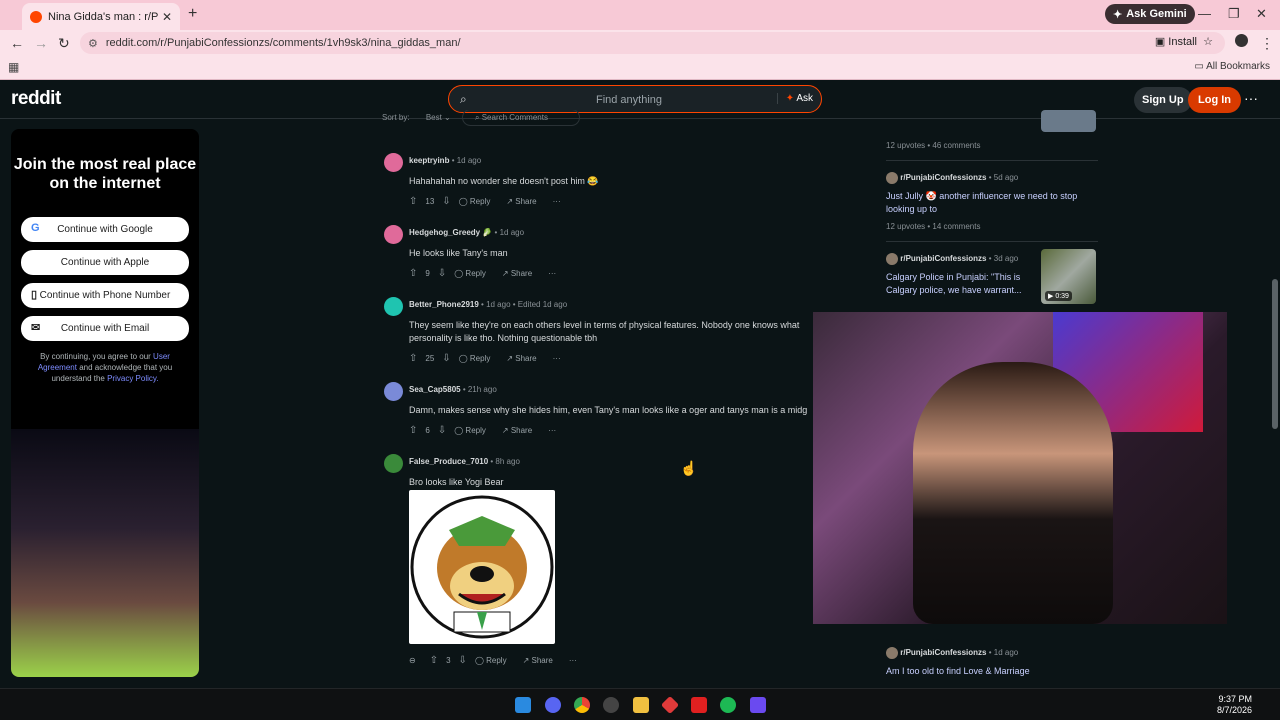 The height and width of the screenshot is (720, 1280). I want to click on continue-with-email-button: ✉ Continue with Email, so click(105, 328).